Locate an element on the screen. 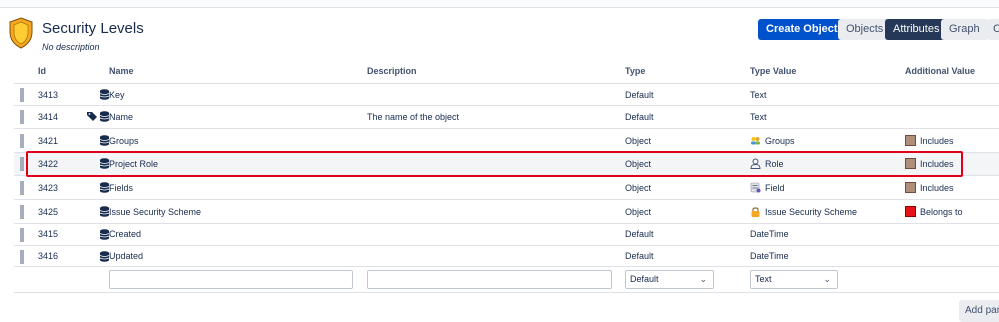 This screenshot has width=999, height=322. row-id: 3416 is located at coordinates (48, 256).